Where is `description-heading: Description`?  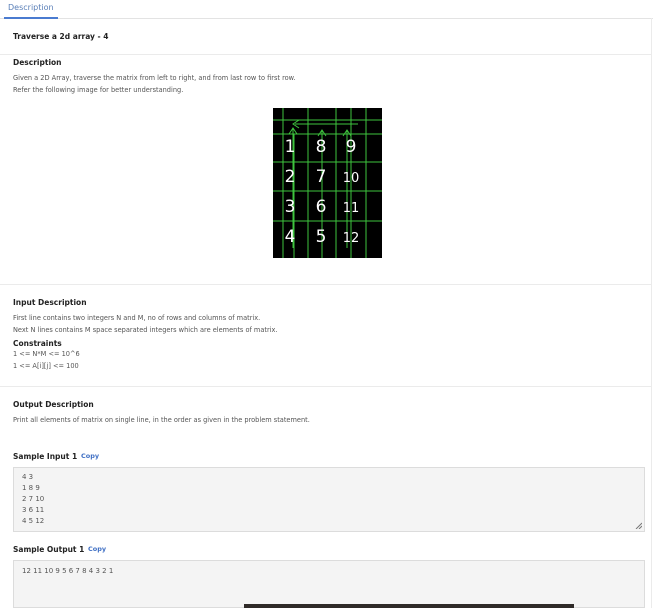 description-heading: Description is located at coordinates (37, 62).